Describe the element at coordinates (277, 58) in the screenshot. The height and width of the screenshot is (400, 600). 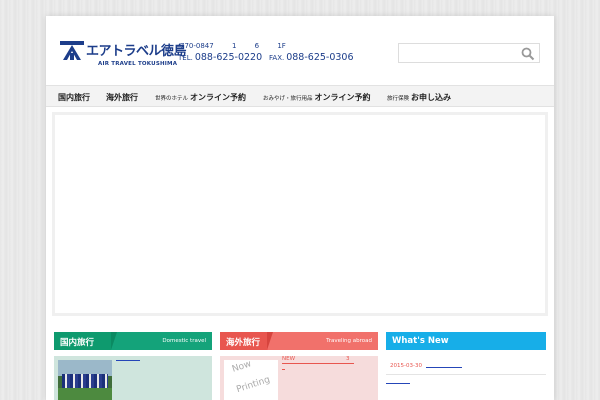
I see `fax-label: FAX.` at that location.